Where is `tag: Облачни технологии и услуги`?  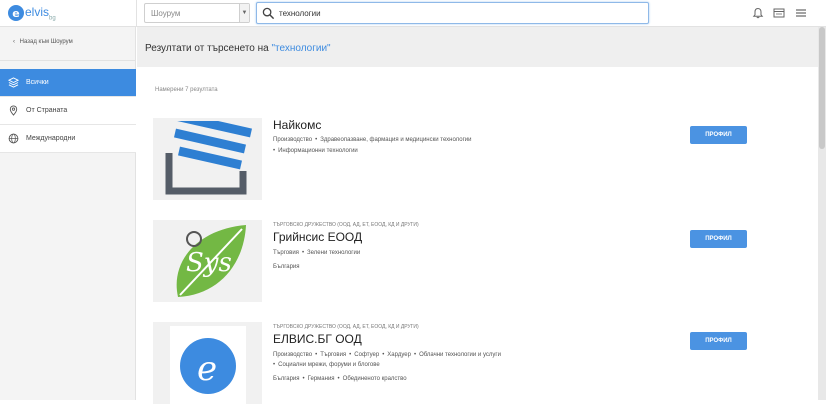 tag: Облачни технологии и услуги is located at coordinates (460, 355).